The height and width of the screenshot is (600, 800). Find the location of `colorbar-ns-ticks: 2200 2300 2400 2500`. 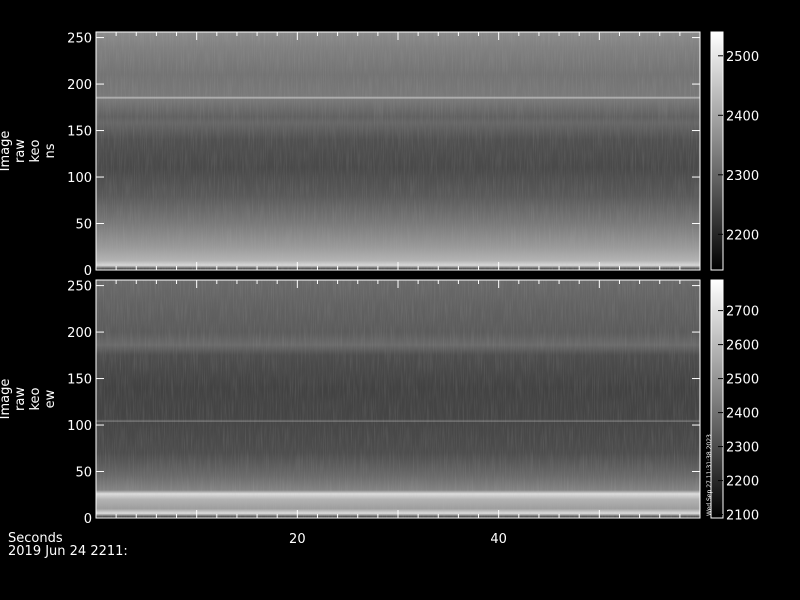

colorbar-ns-ticks: 2200 2300 2400 2500 is located at coordinates (738, 146).